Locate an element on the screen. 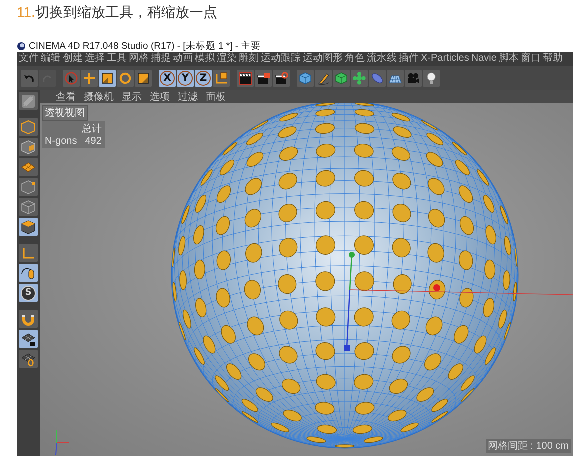 This screenshot has height=468, width=573. menu-item: 模拟 is located at coordinates (205, 59).